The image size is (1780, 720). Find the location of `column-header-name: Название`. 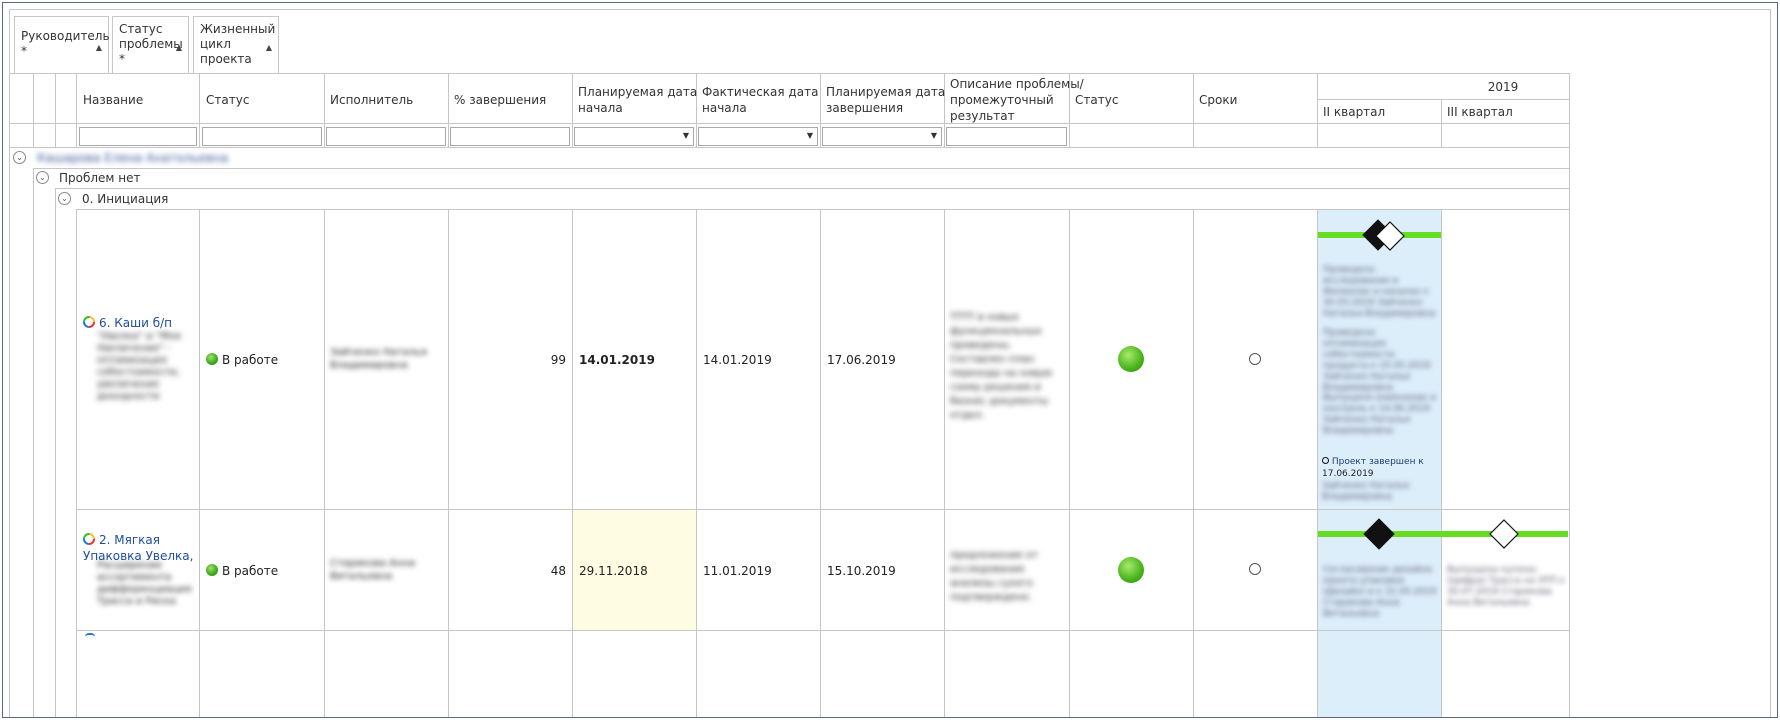

column-header-name: Название is located at coordinates (113, 100).